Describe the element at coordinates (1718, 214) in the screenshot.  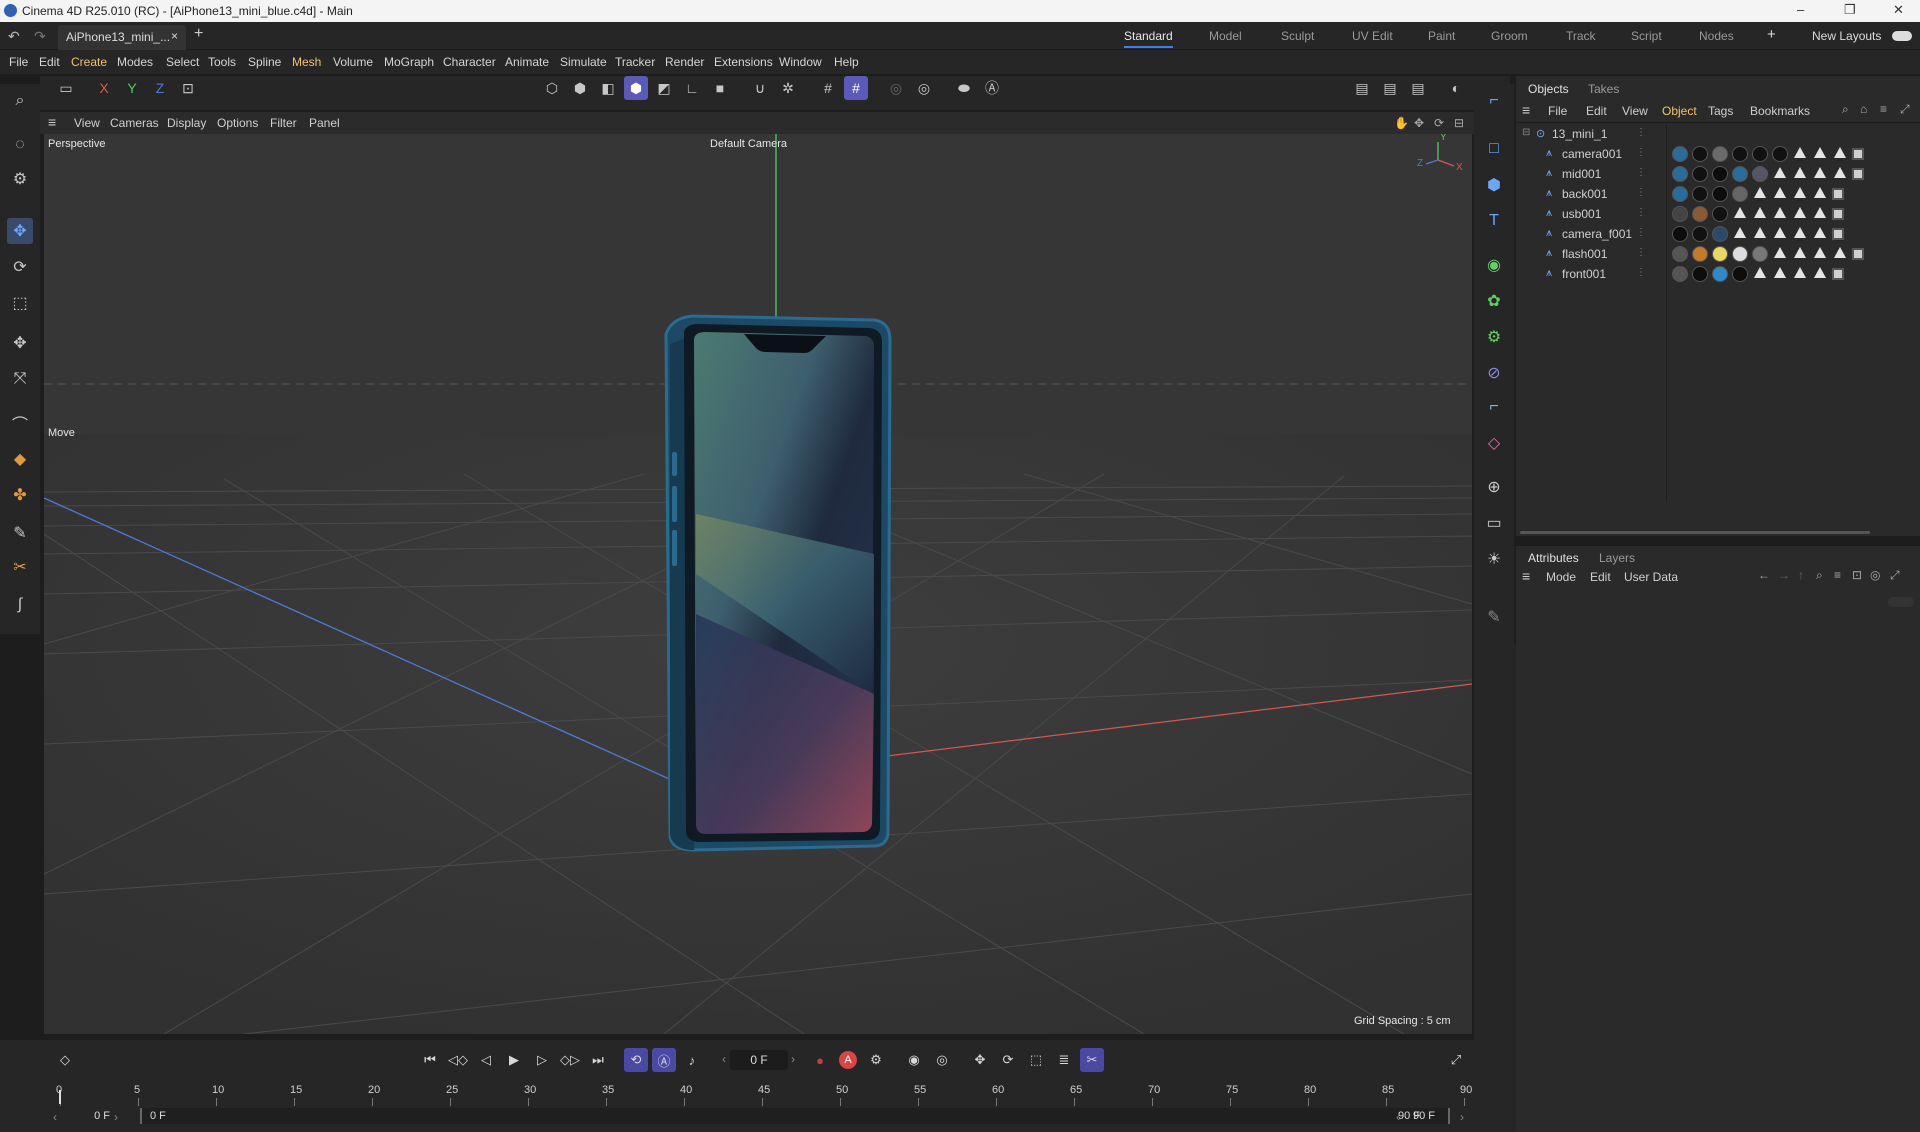
I see `object-row: ⩚ usb001 ⋮` at that location.